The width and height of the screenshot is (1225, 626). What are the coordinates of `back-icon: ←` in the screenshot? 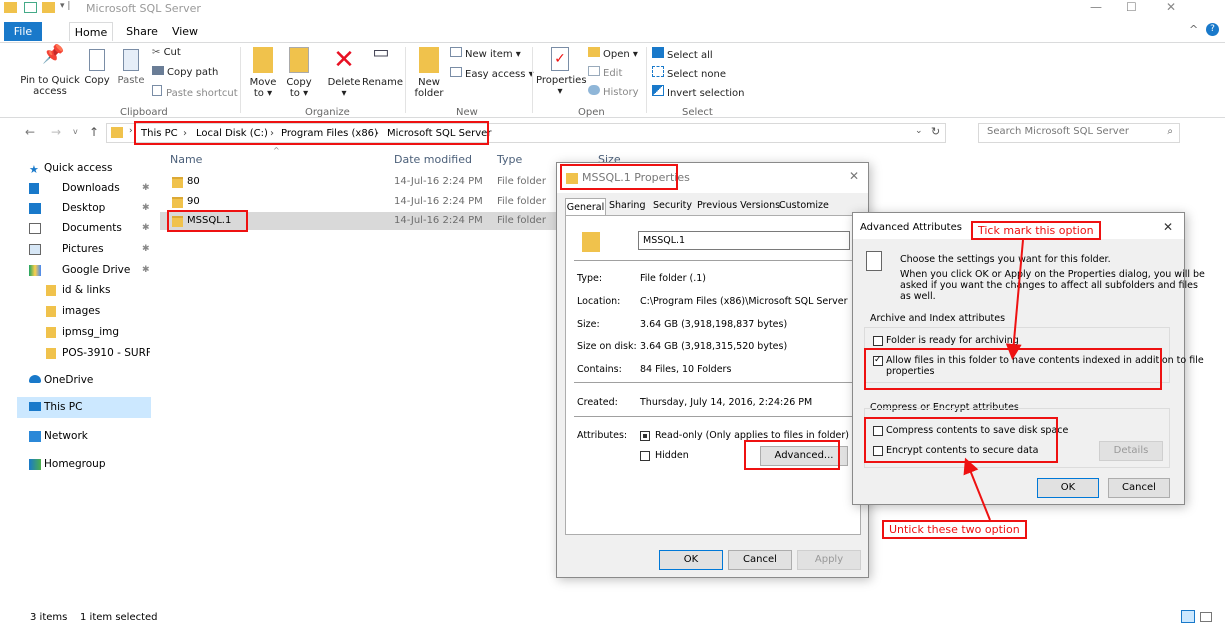 It's located at (30, 132).